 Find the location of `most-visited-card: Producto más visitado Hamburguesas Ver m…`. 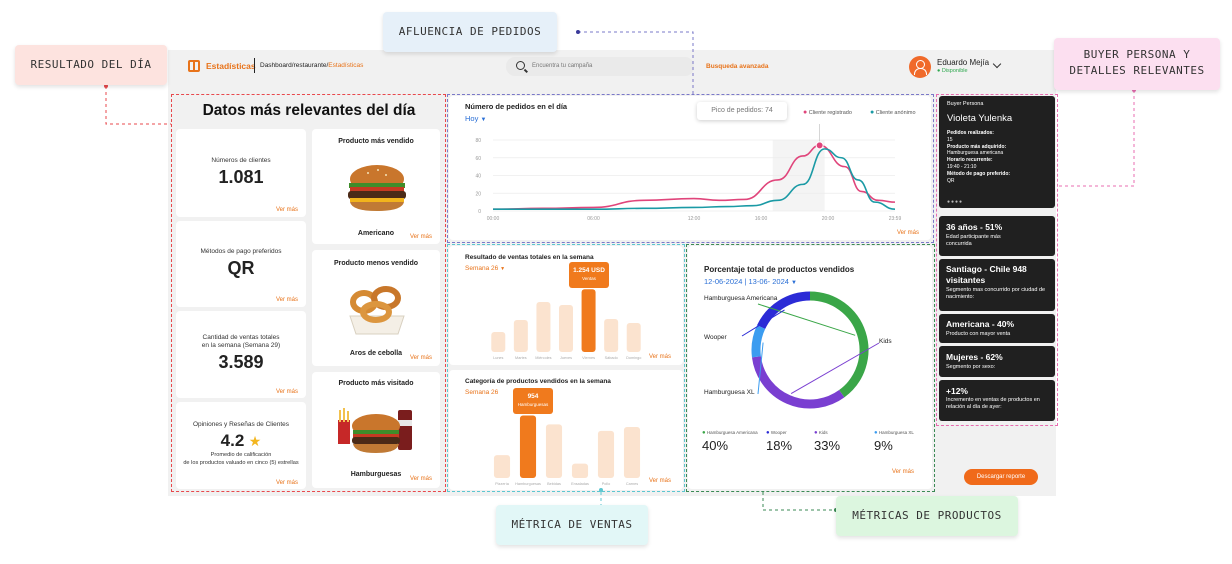

most-visited-card: Producto más visitado Hamburguesas Ver m… is located at coordinates (376, 430).